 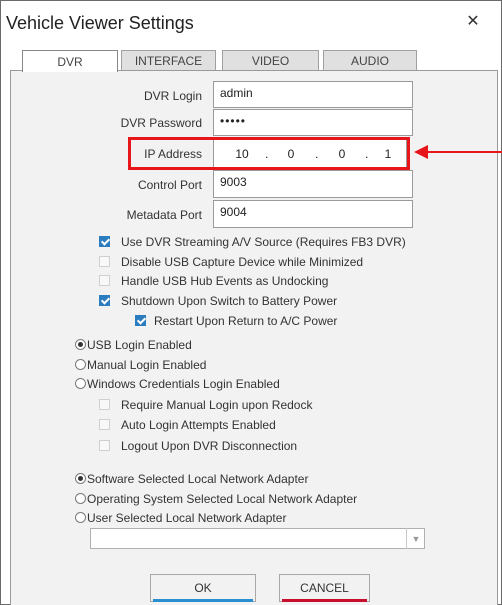 I want to click on usb-hub-undocking-label: Handle USB Hub Events as Undocking, so click(x=225, y=281).